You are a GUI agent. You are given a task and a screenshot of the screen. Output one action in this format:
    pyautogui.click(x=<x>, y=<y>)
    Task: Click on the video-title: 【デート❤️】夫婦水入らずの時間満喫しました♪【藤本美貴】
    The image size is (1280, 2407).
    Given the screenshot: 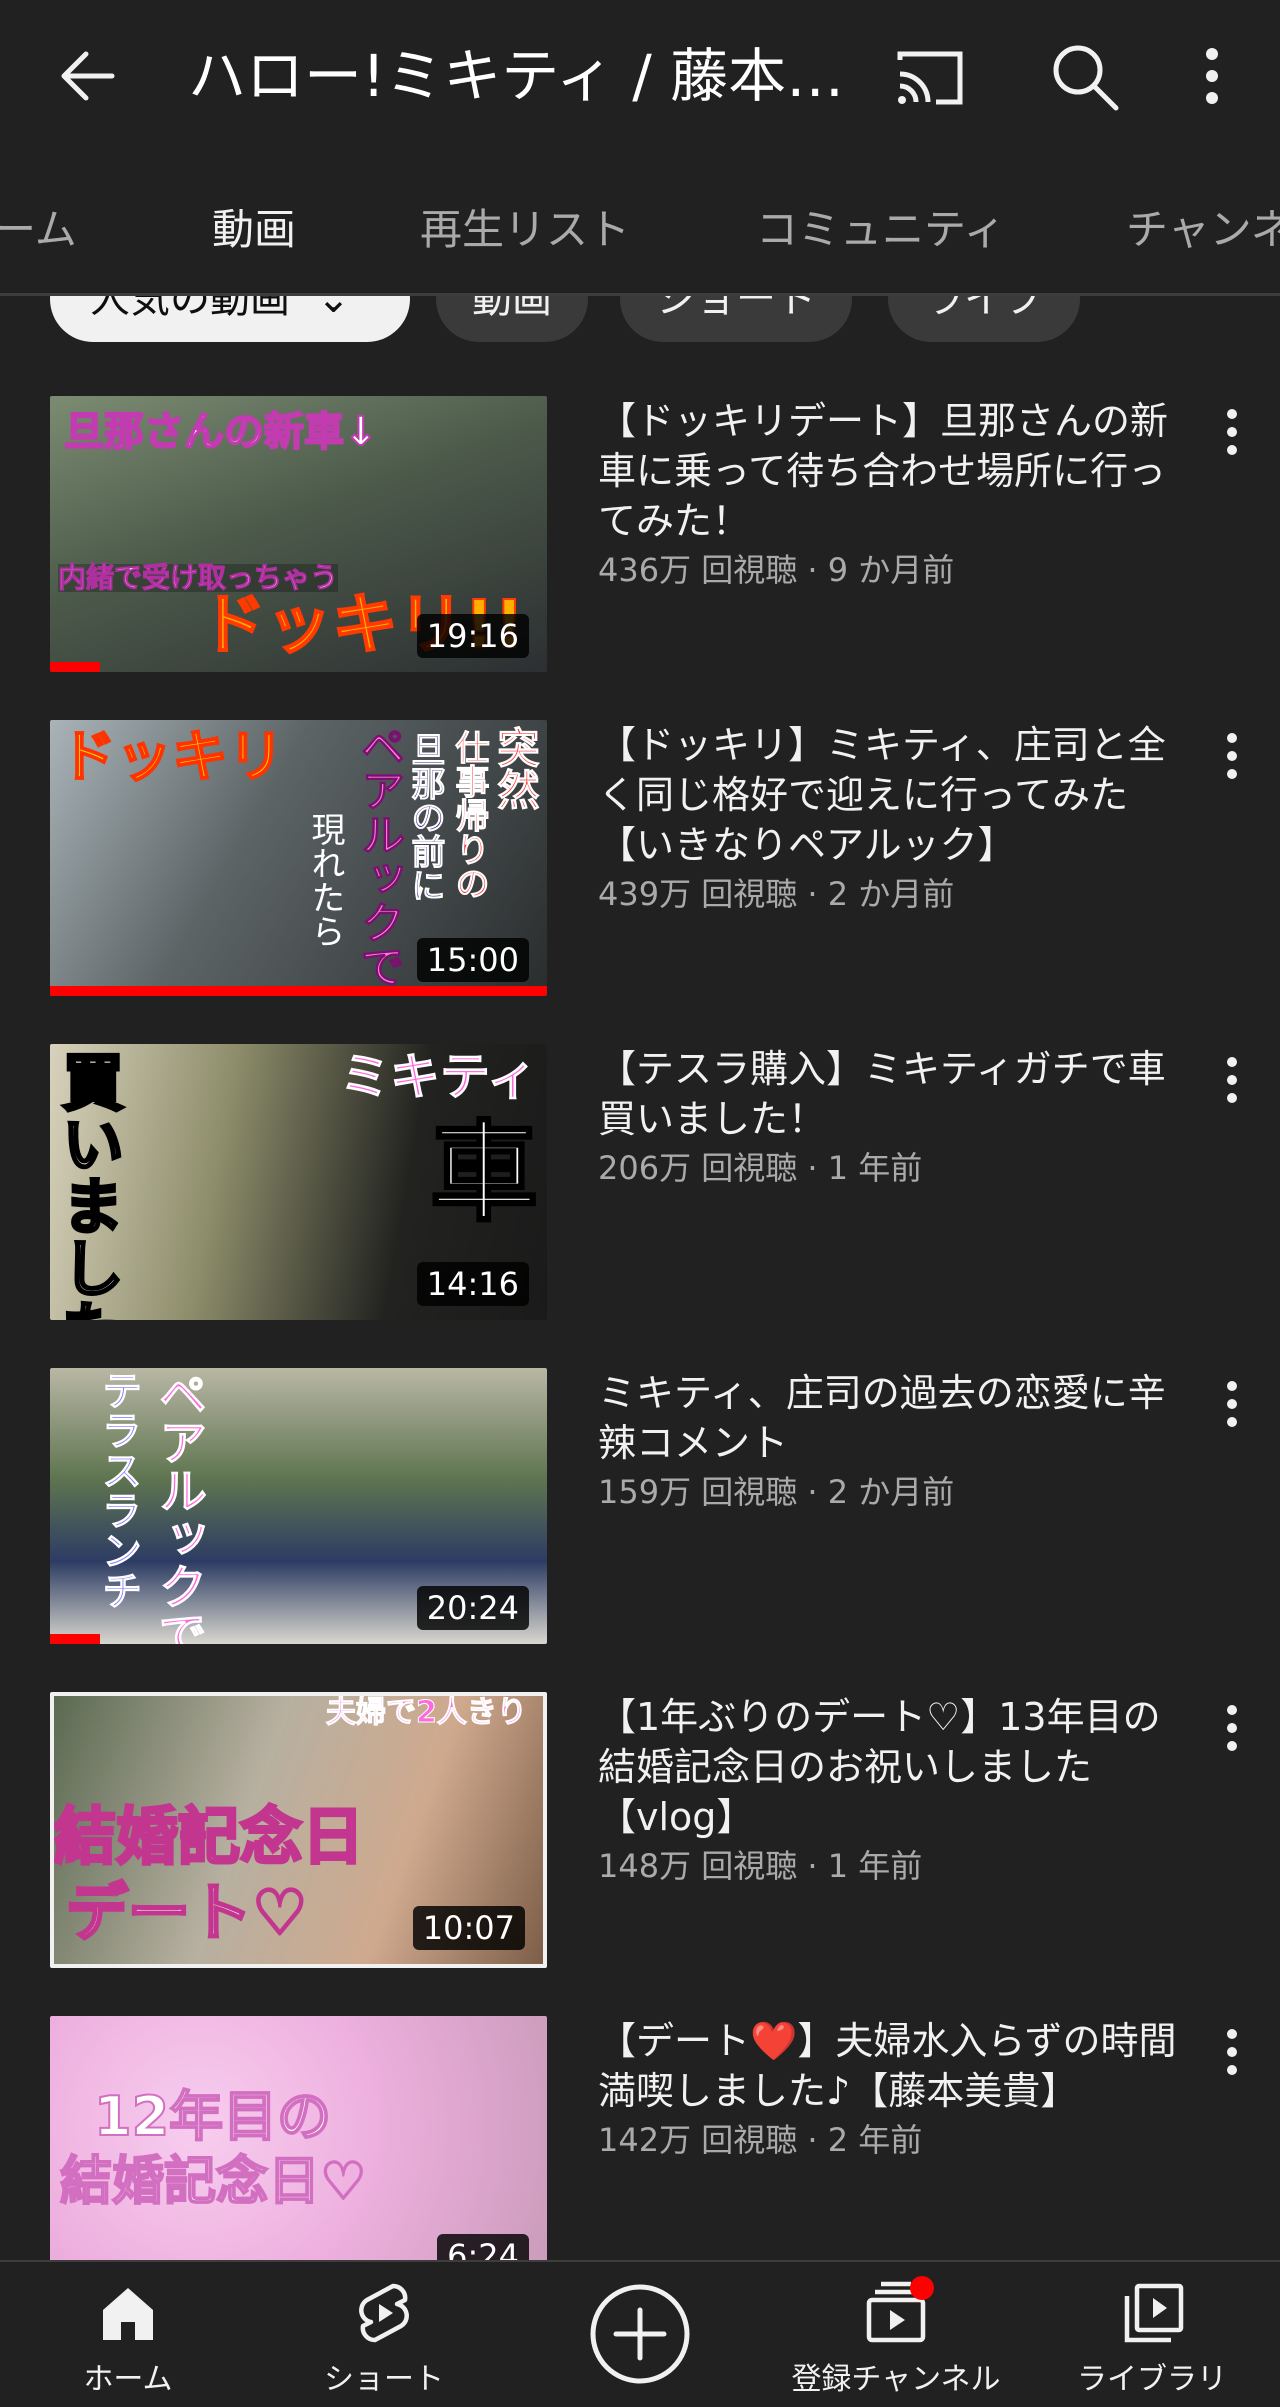 What is the action you would take?
    pyautogui.click(x=898, y=2066)
    